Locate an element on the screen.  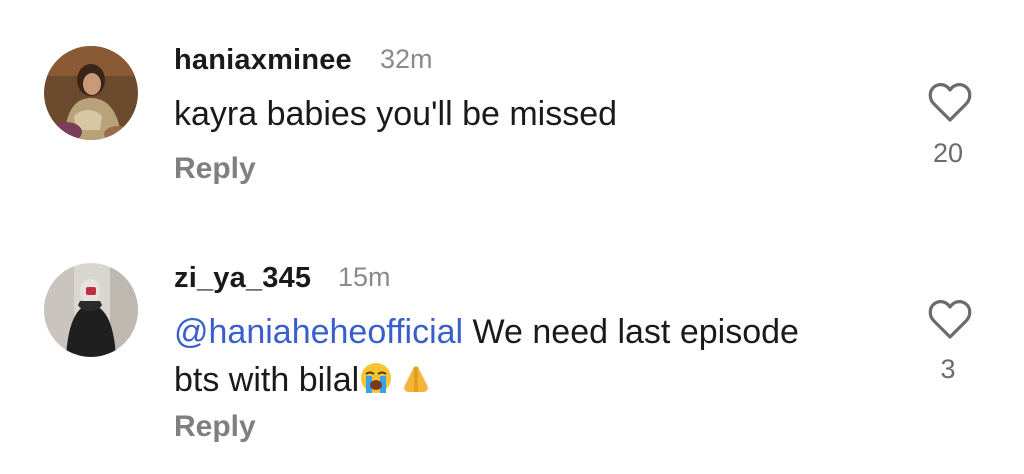
username: haniaxminee is located at coordinates (263, 60).